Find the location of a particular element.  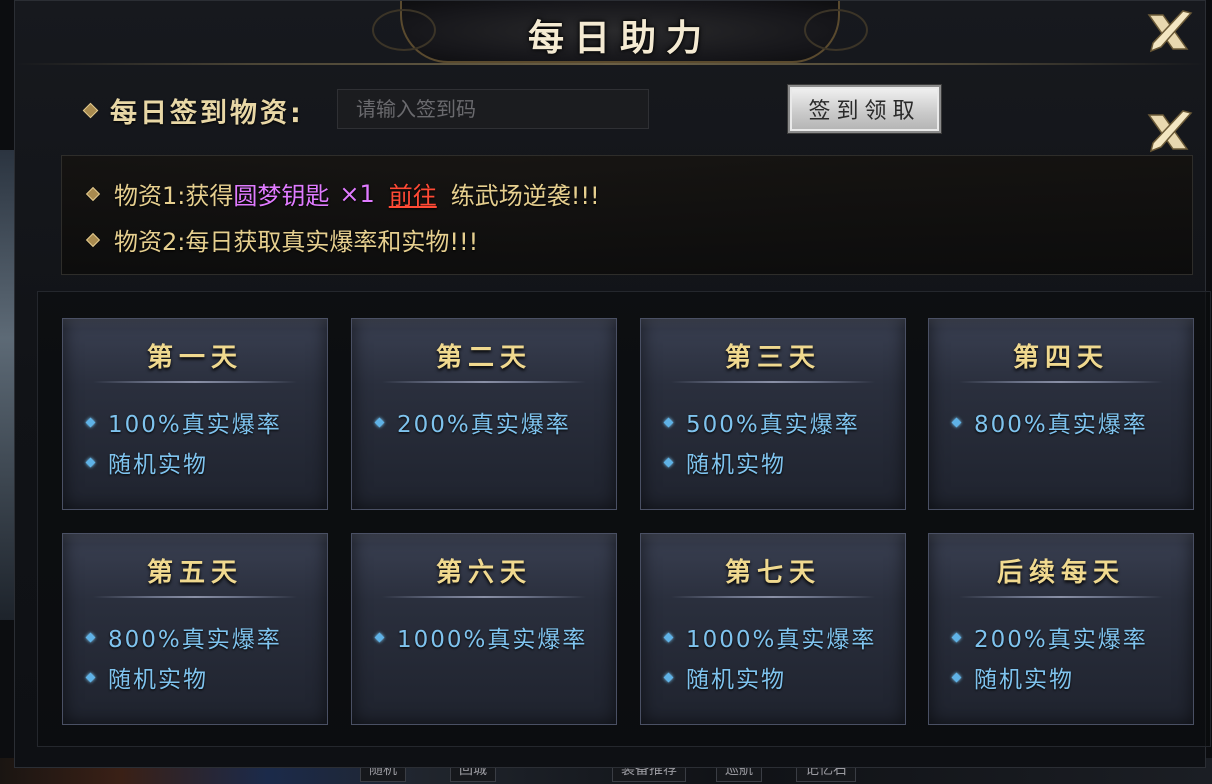

day-card-3: 第三天 500%真实爆率 随机实物 is located at coordinates (773, 414).